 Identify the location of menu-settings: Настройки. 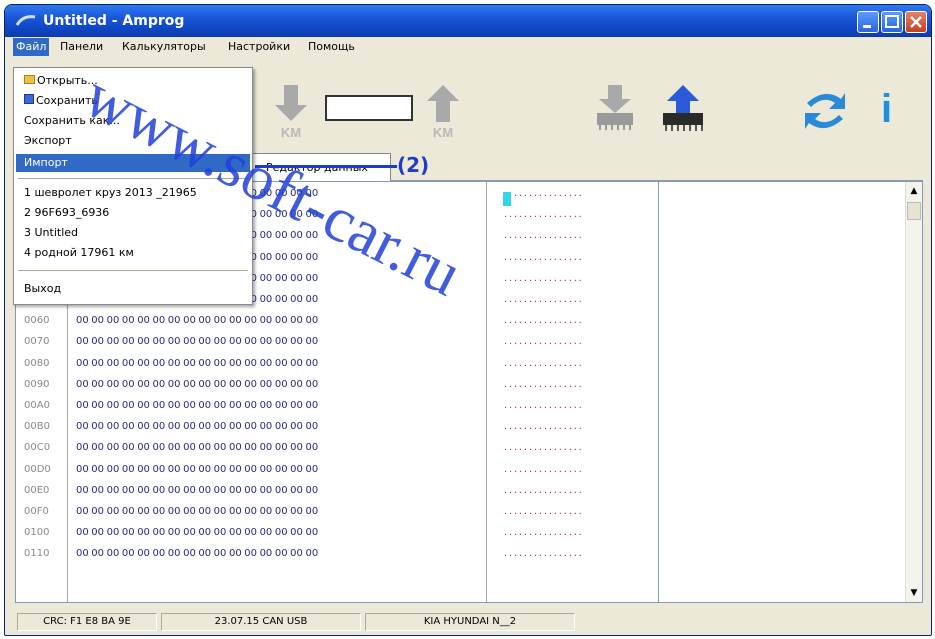
(259, 46).